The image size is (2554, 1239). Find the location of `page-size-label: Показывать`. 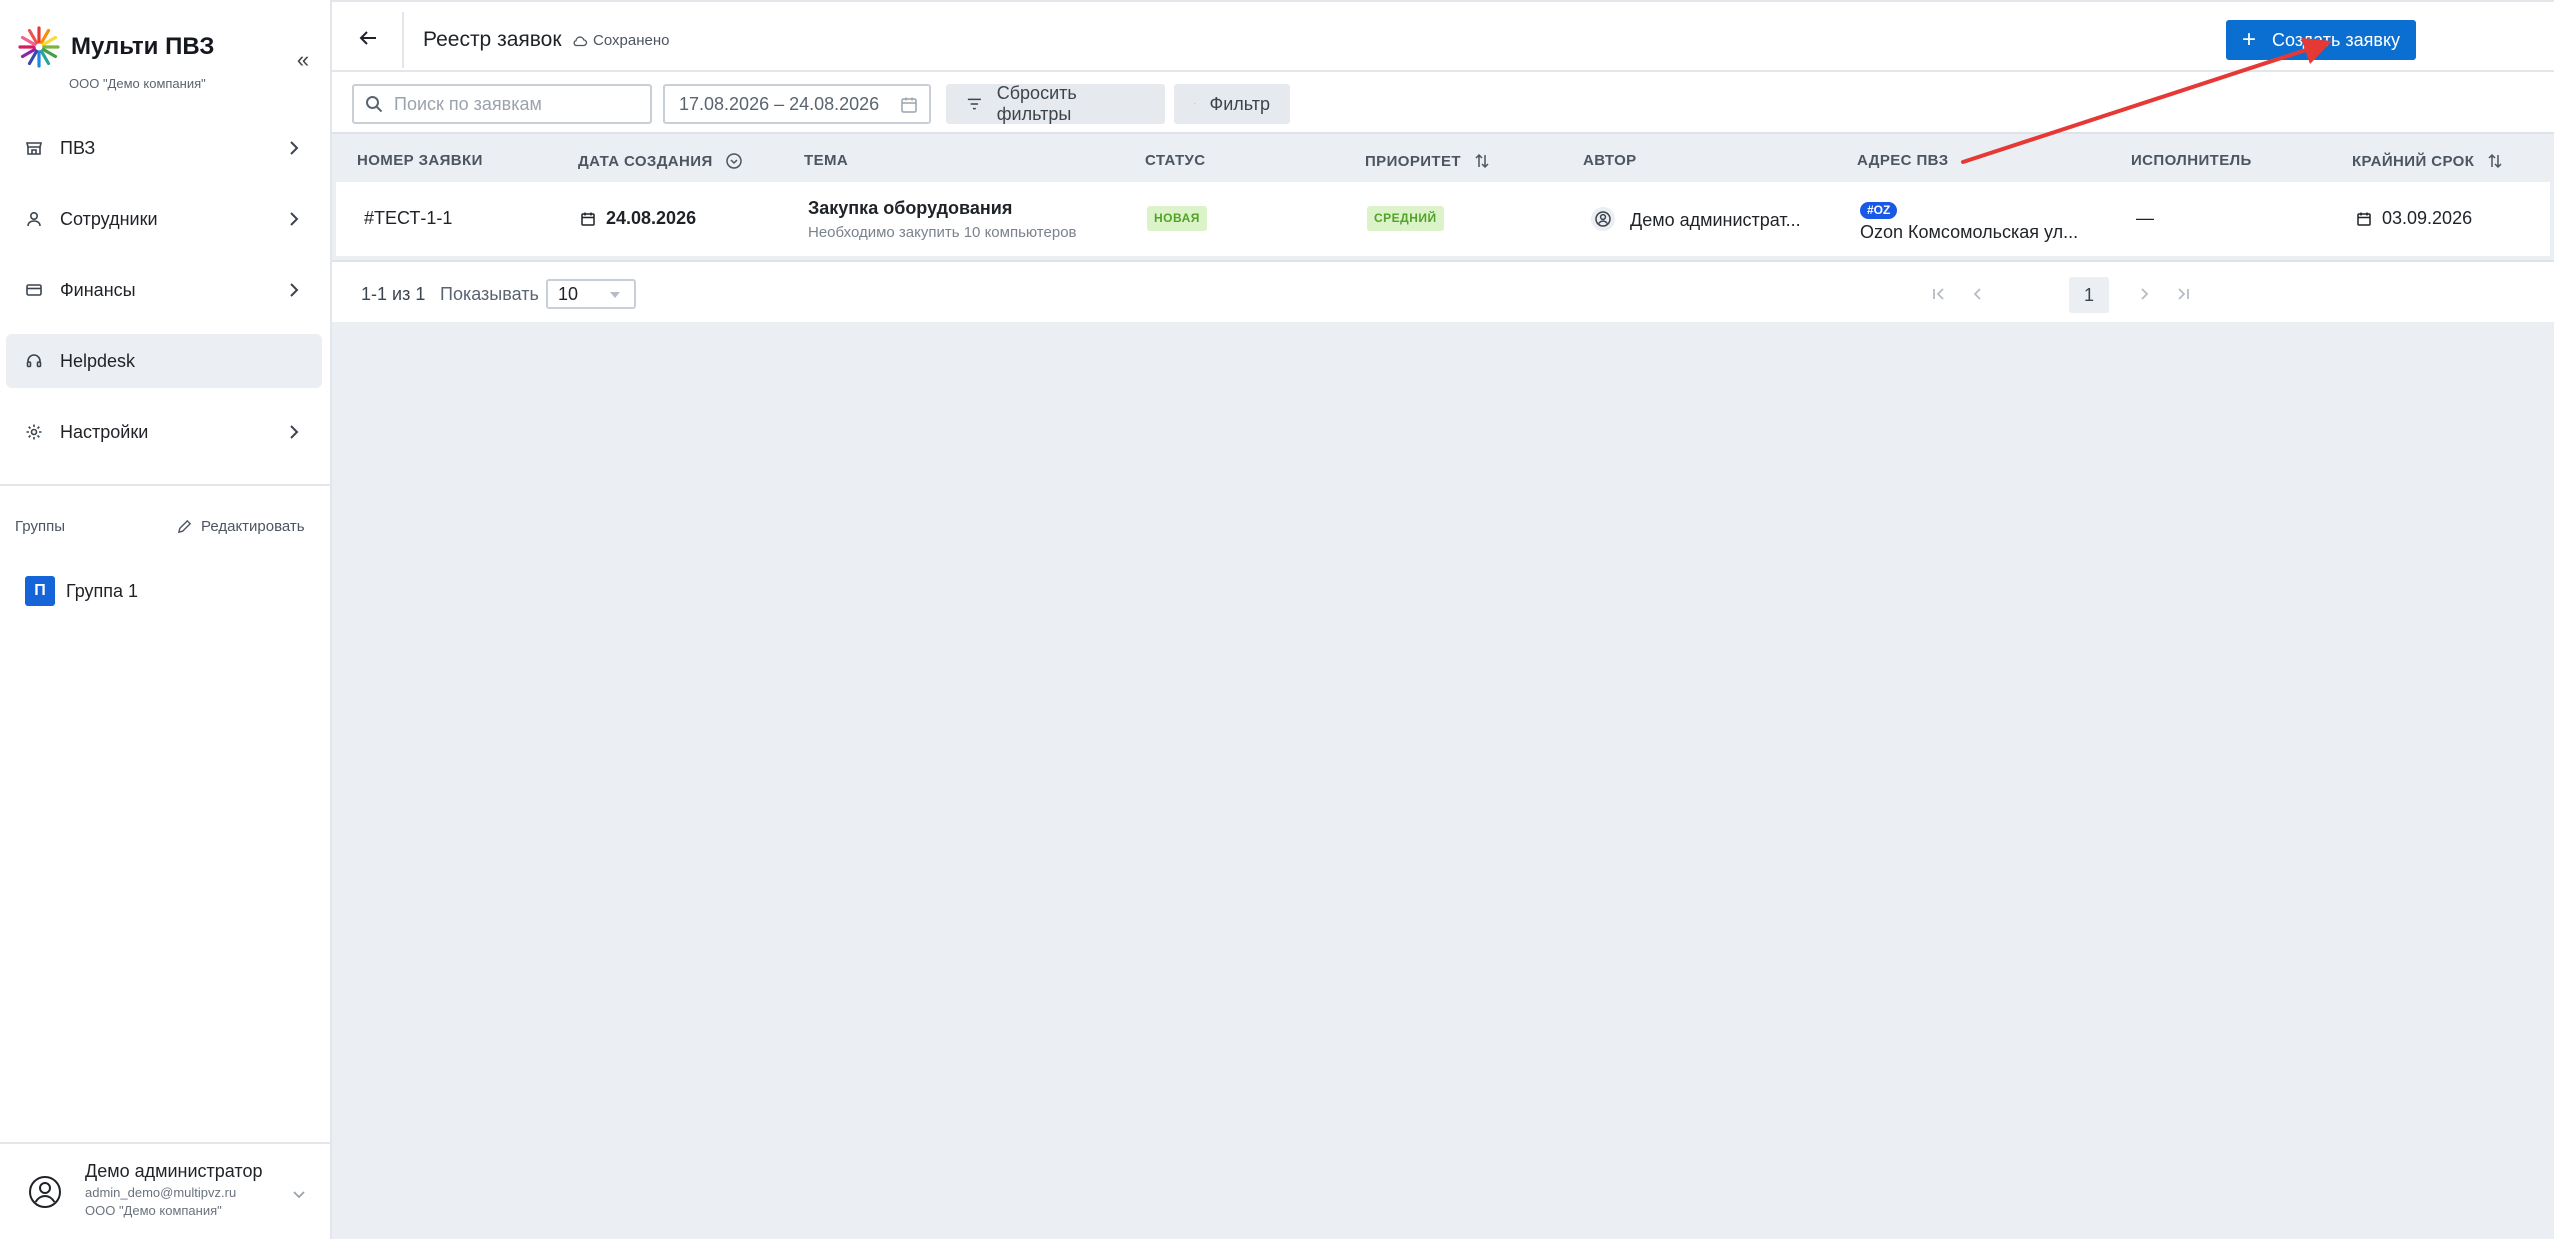

page-size-label: Показывать is located at coordinates (489, 294).